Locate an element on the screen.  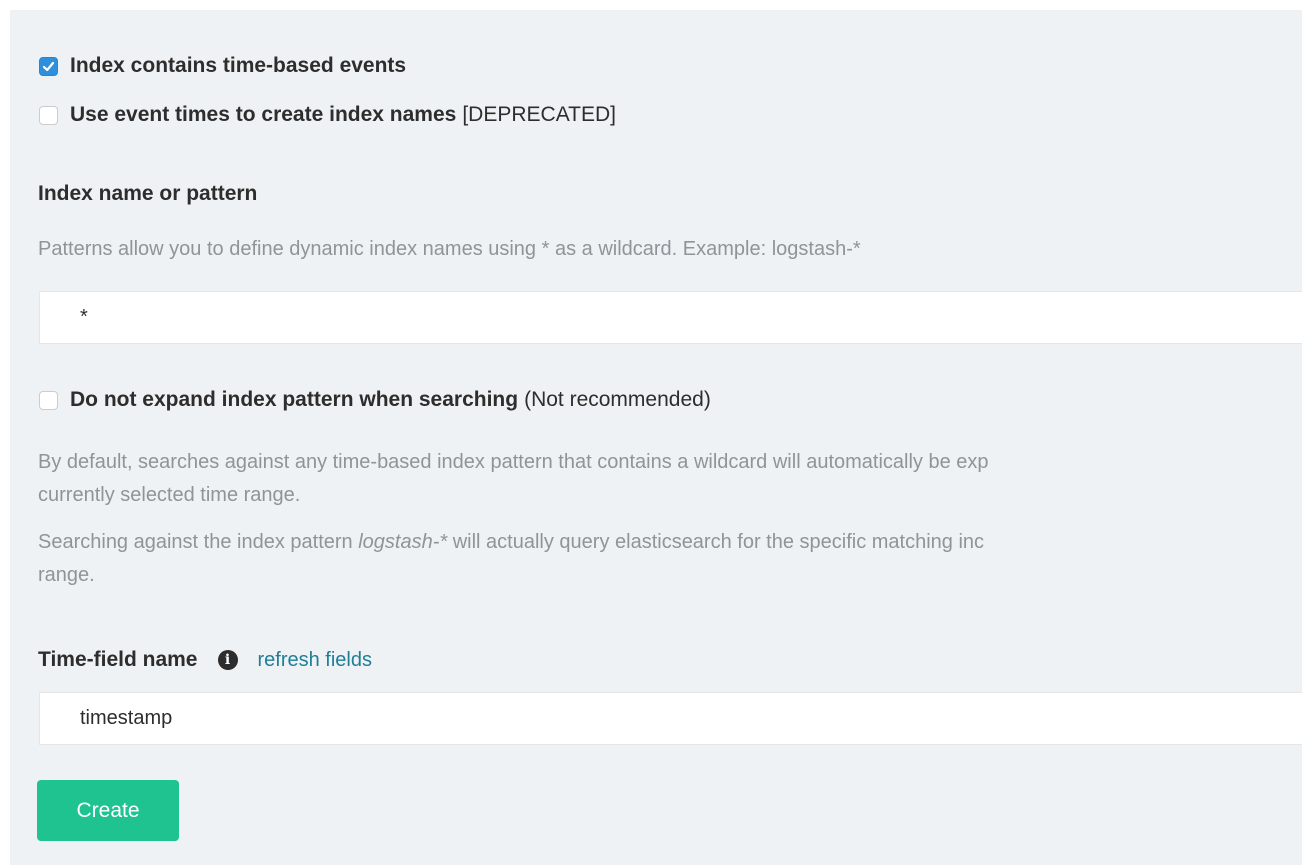
no-expand-checkbox is located at coordinates (48, 400).